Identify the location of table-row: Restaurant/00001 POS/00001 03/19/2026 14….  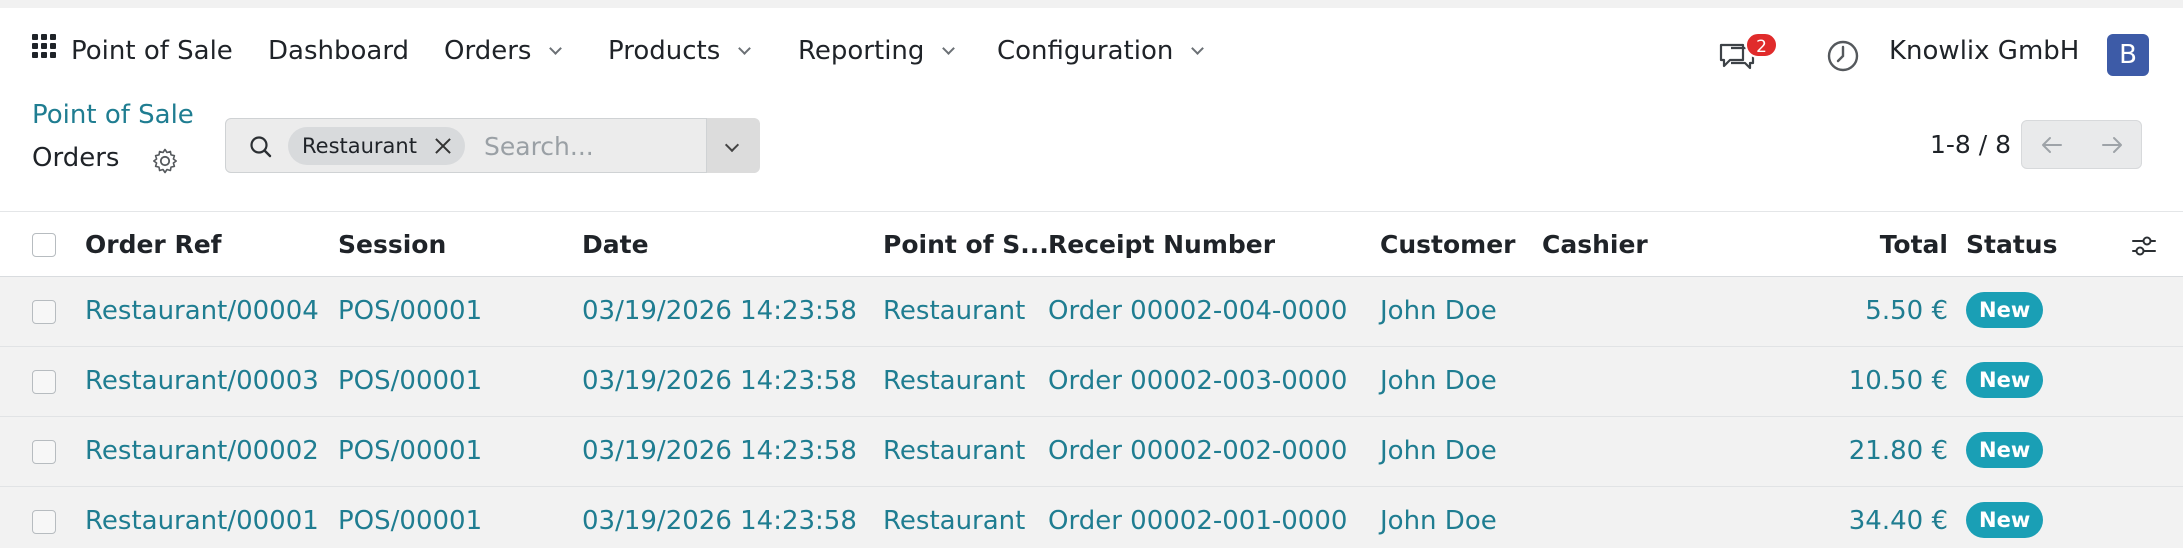
(1091, 517).